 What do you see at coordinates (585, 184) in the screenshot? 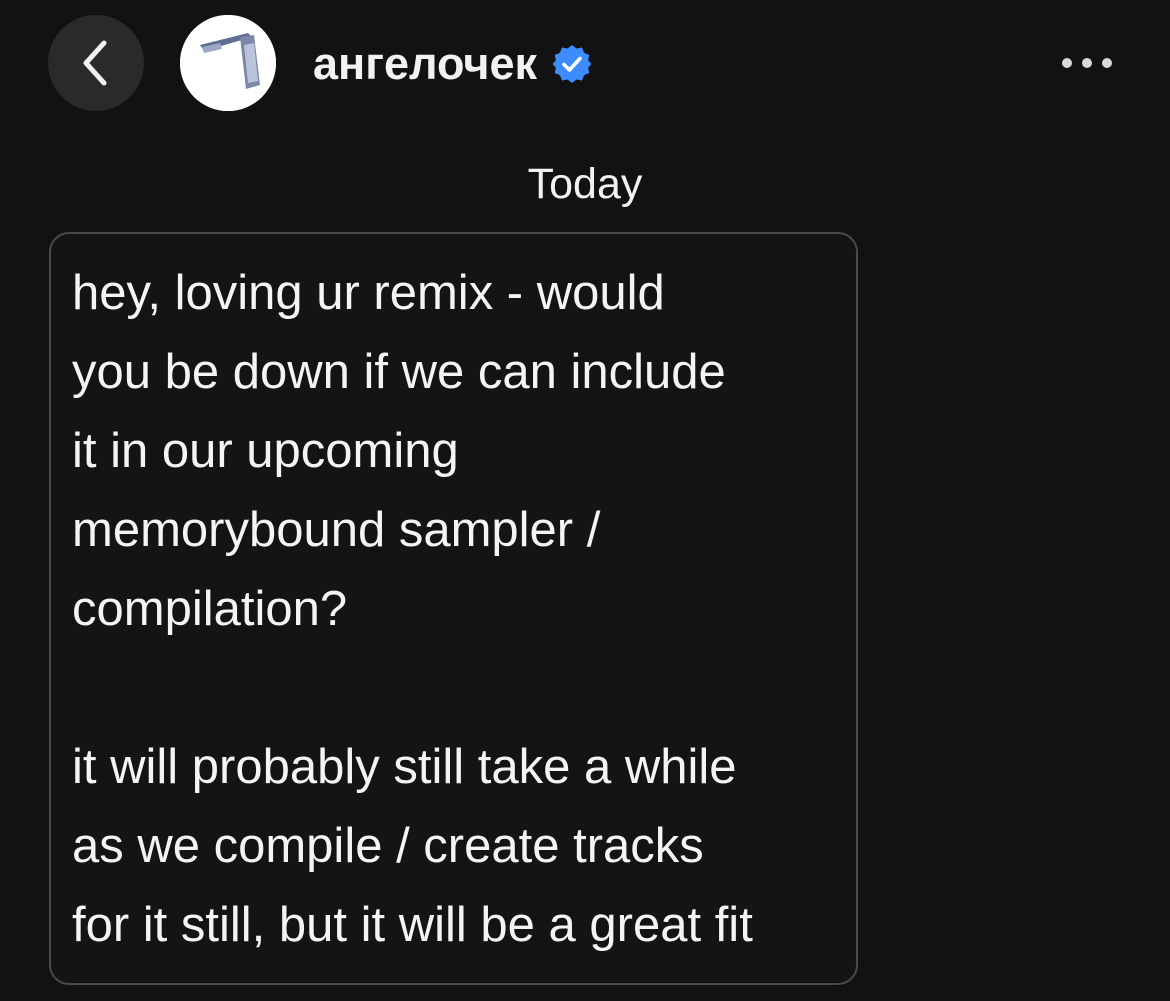
I see `date-separator: Today` at bounding box center [585, 184].